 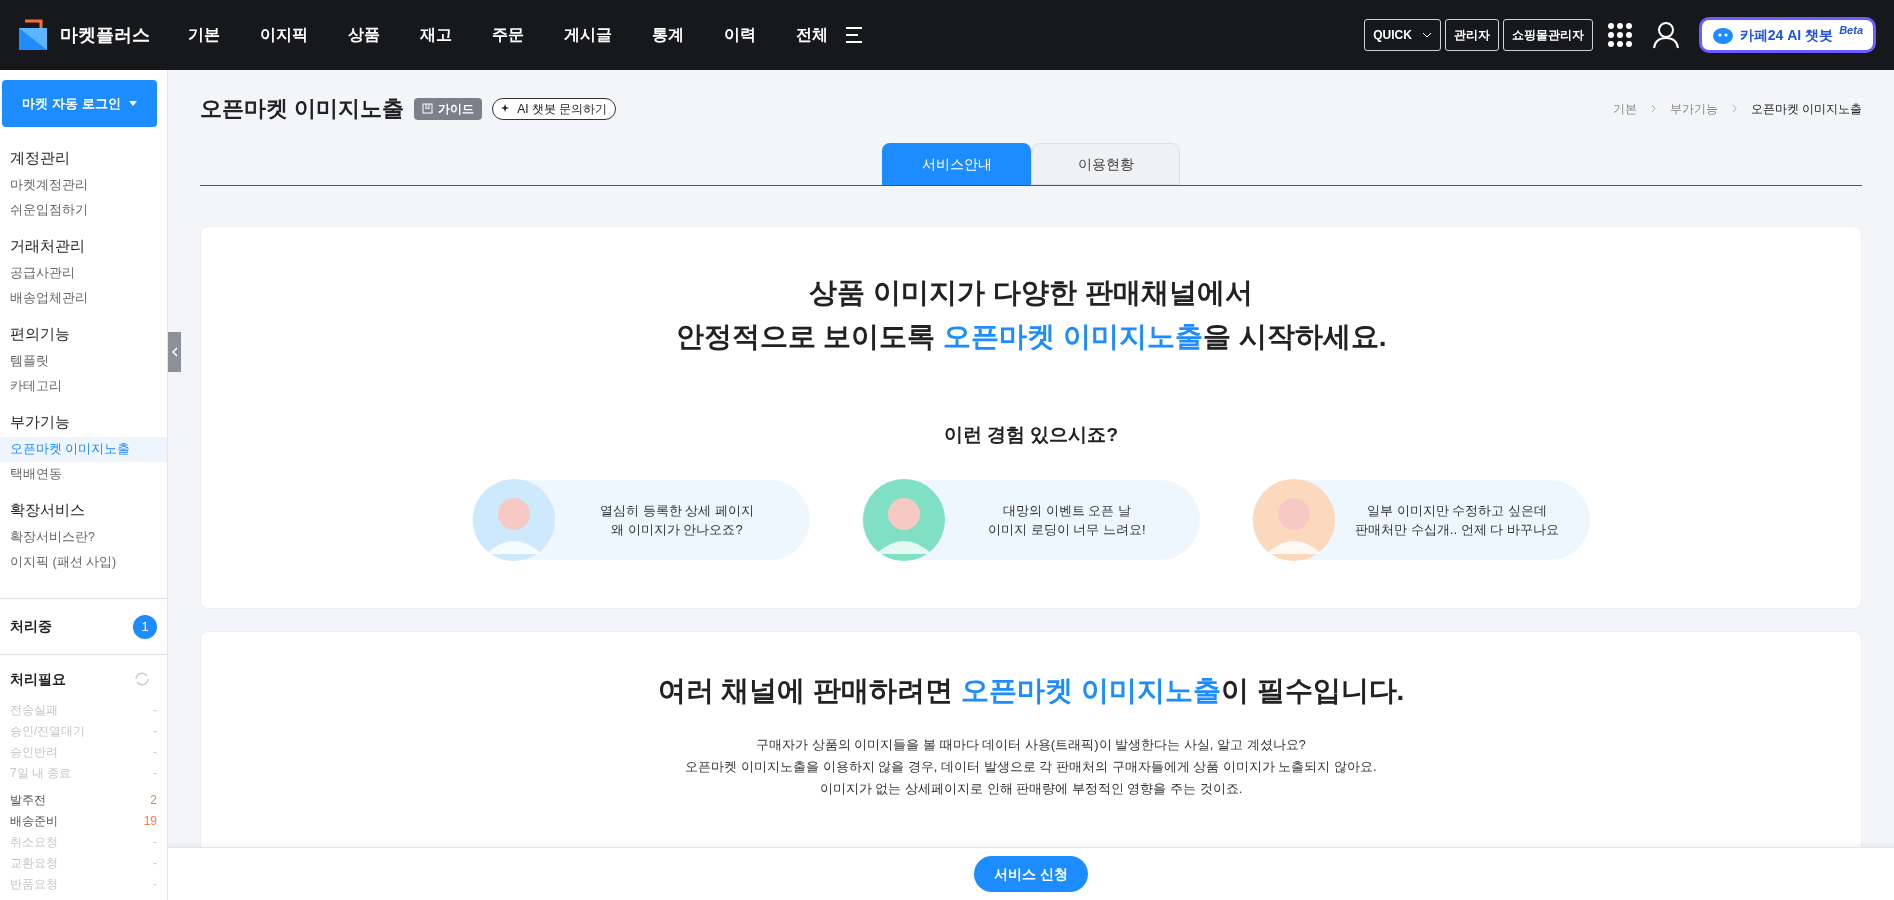 What do you see at coordinates (1457, 529) in the screenshot?
I see `bubble-text: 판매처만 수십개.. 언제 다 바꾸나요` at bounding box center [1457, 529].